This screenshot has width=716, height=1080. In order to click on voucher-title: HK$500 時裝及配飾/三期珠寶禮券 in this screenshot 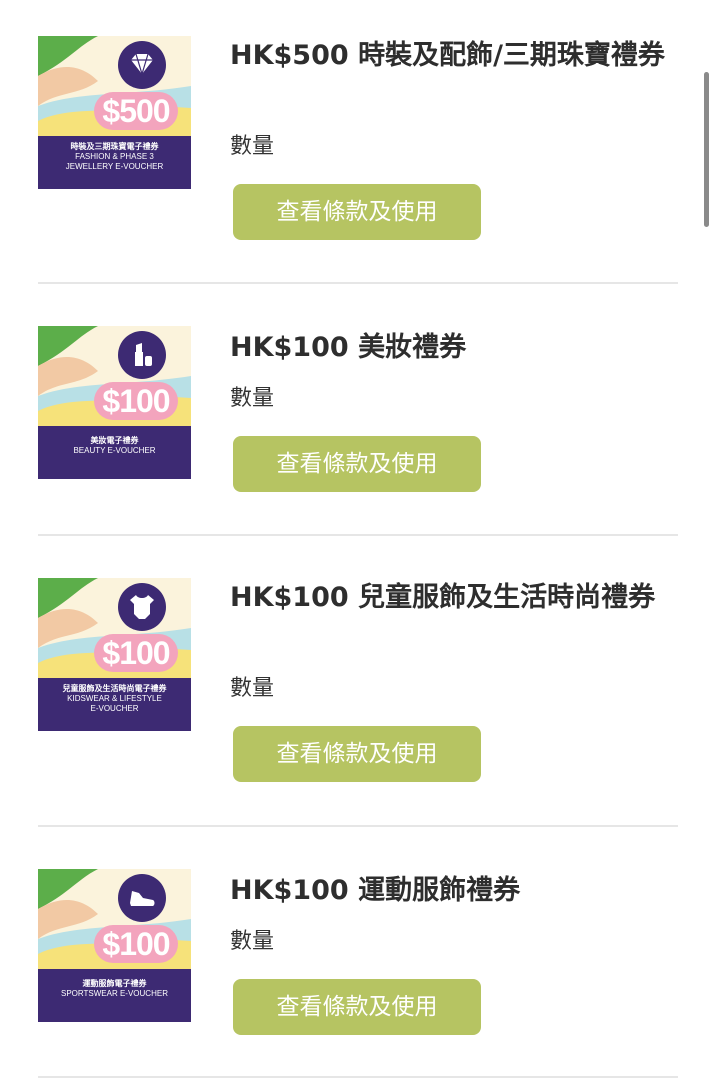, I will do `click(447, 55)`.